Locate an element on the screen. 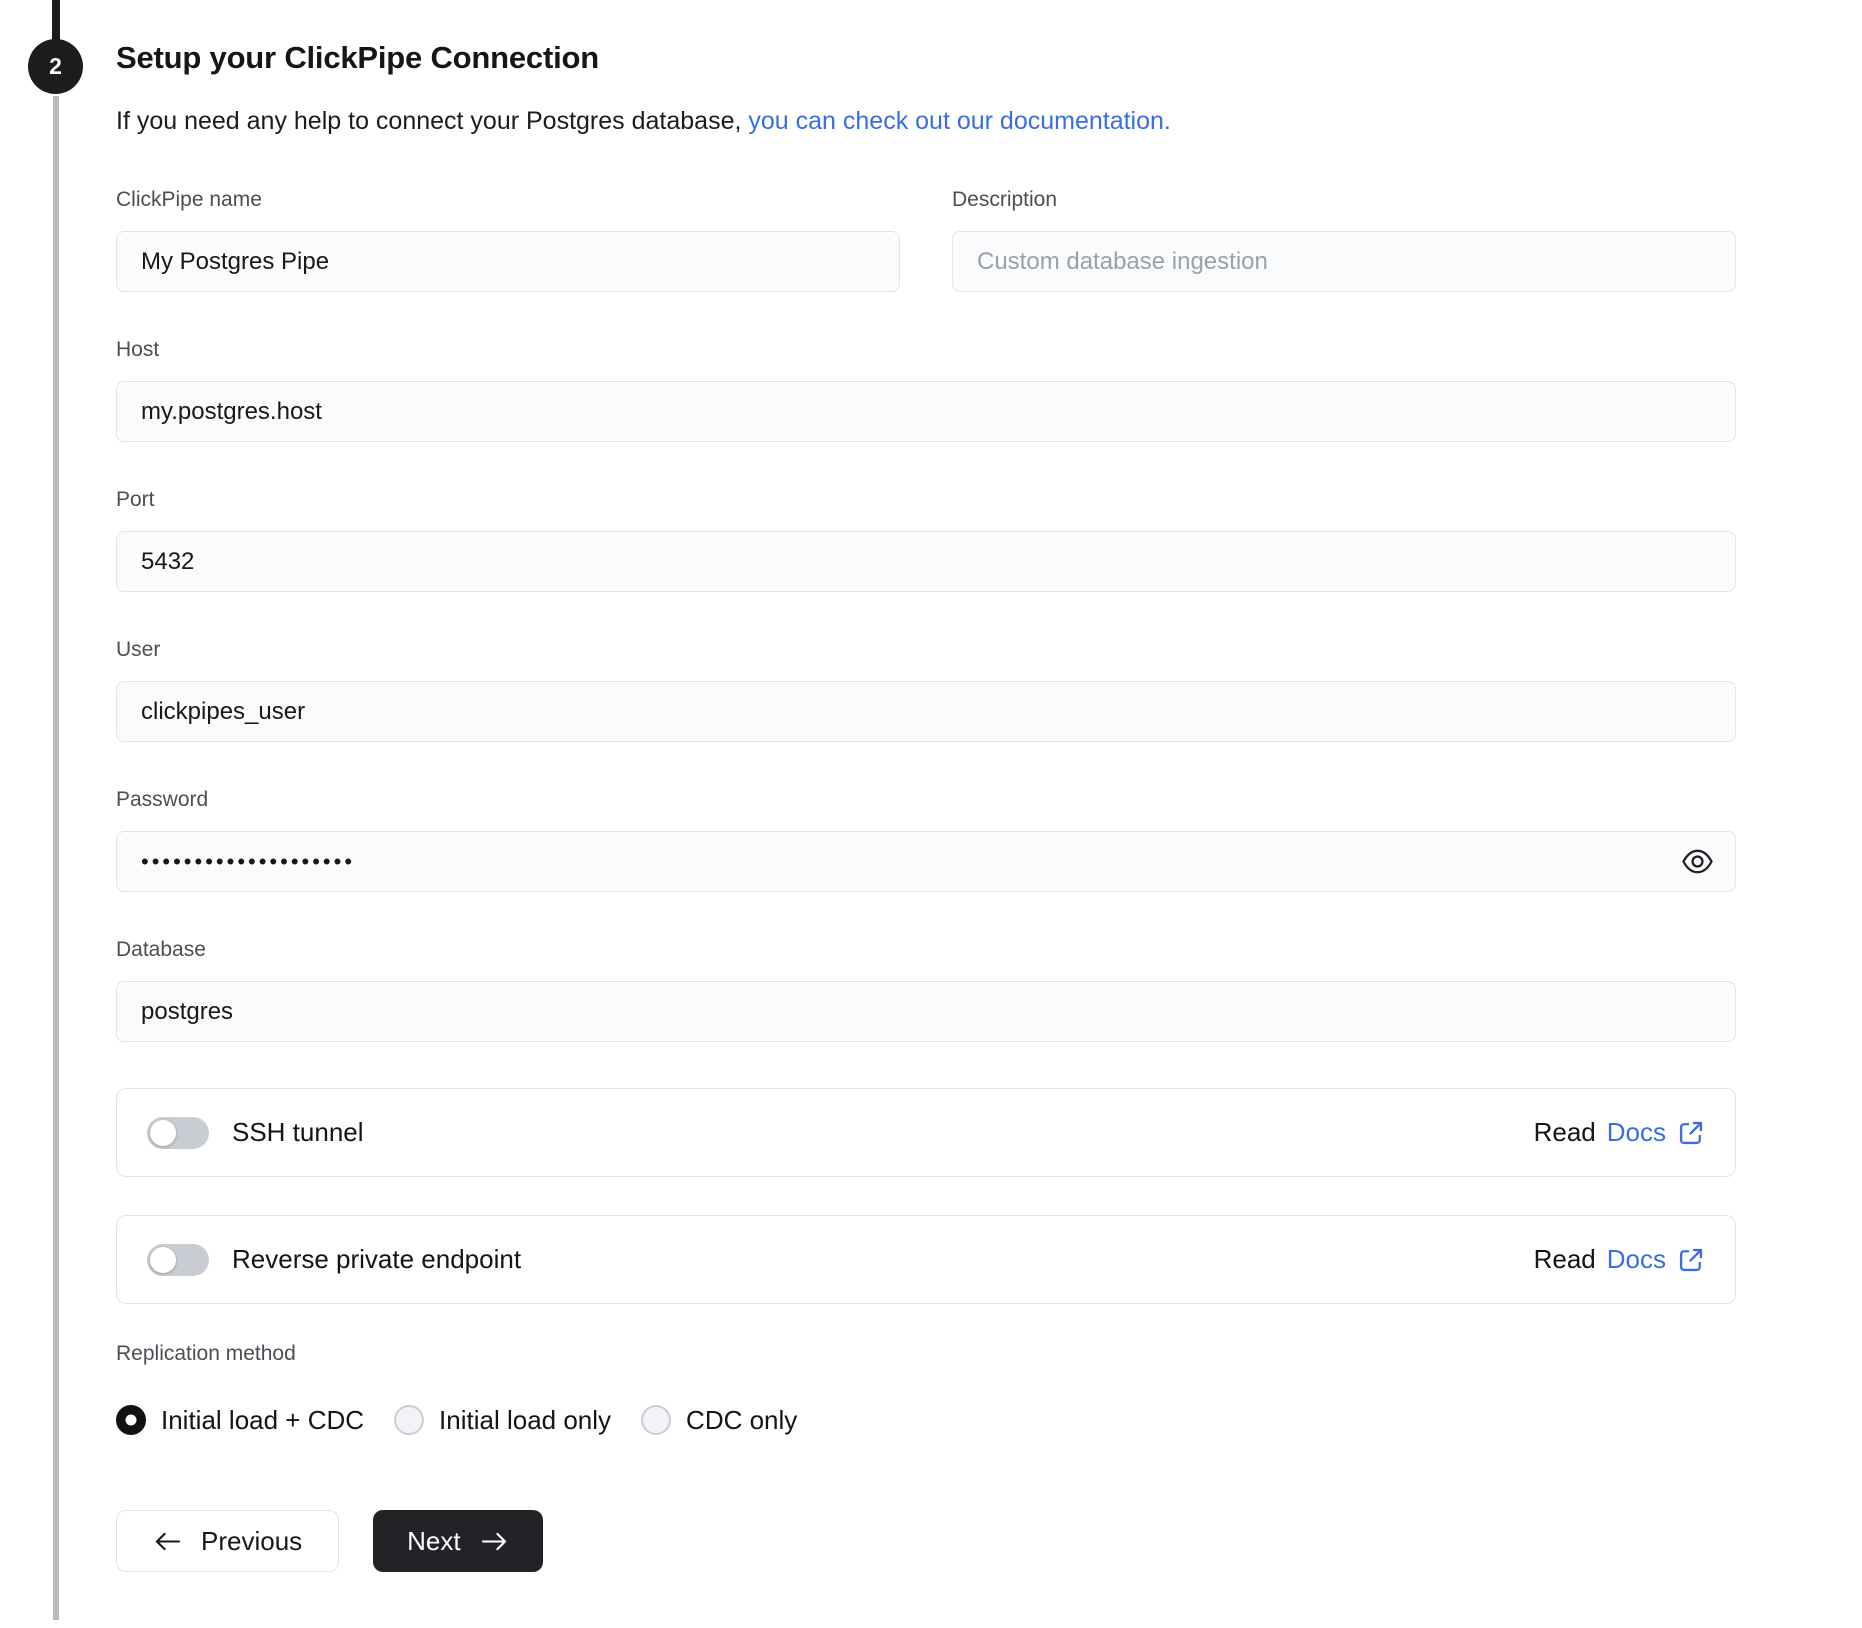 The image size is (1862, 1628). host-field-group: Host is located at coordinates (926, 390).